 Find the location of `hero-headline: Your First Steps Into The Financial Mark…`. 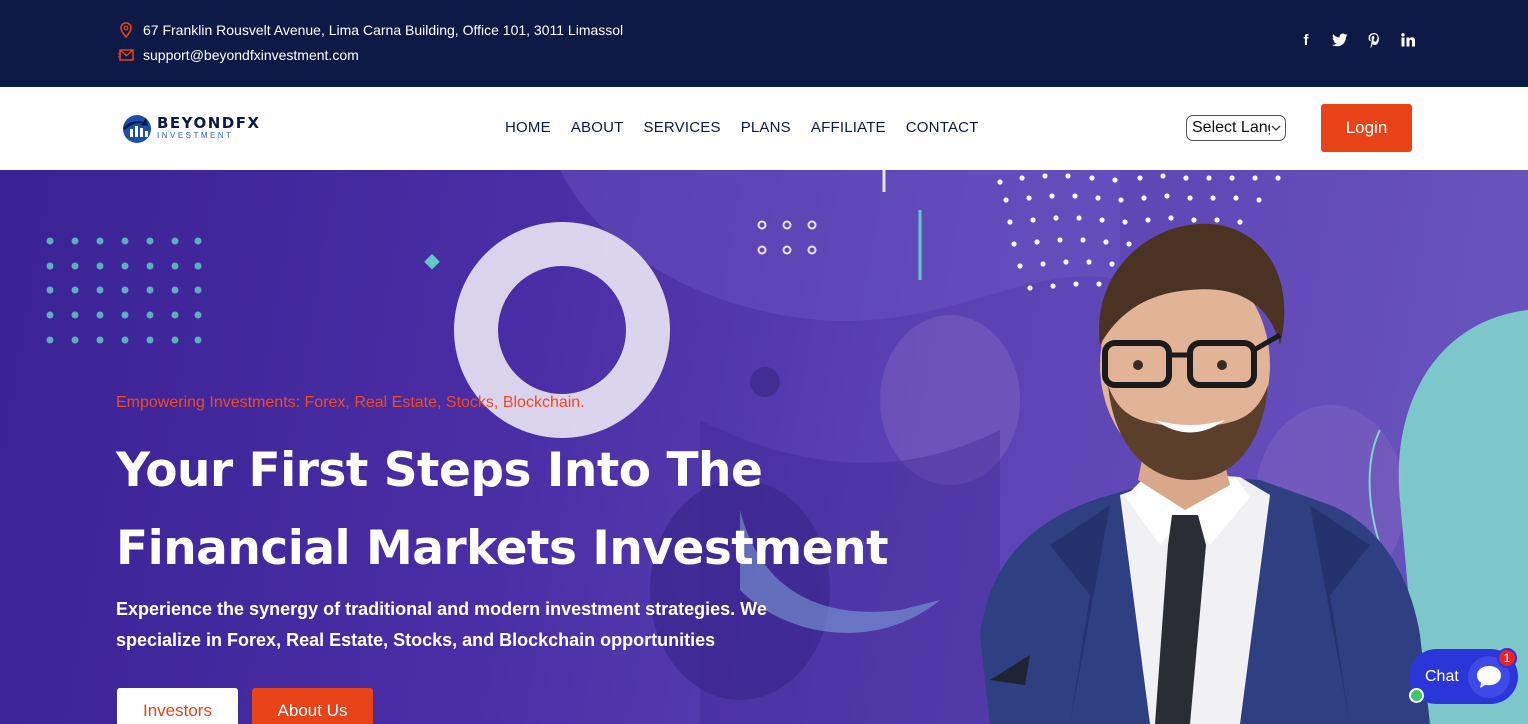

hero-headline: Your First Steps Into The Financial Mark… is located at coordinates (516, 510).